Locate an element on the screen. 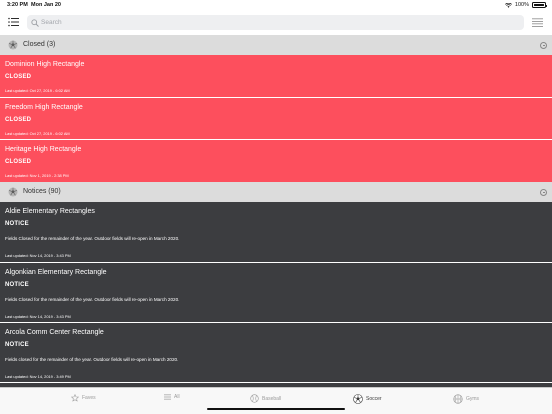 Image resolution: width=552 pixels, height=414 pixels. wifi-icon is located at coordinates (508, 5).